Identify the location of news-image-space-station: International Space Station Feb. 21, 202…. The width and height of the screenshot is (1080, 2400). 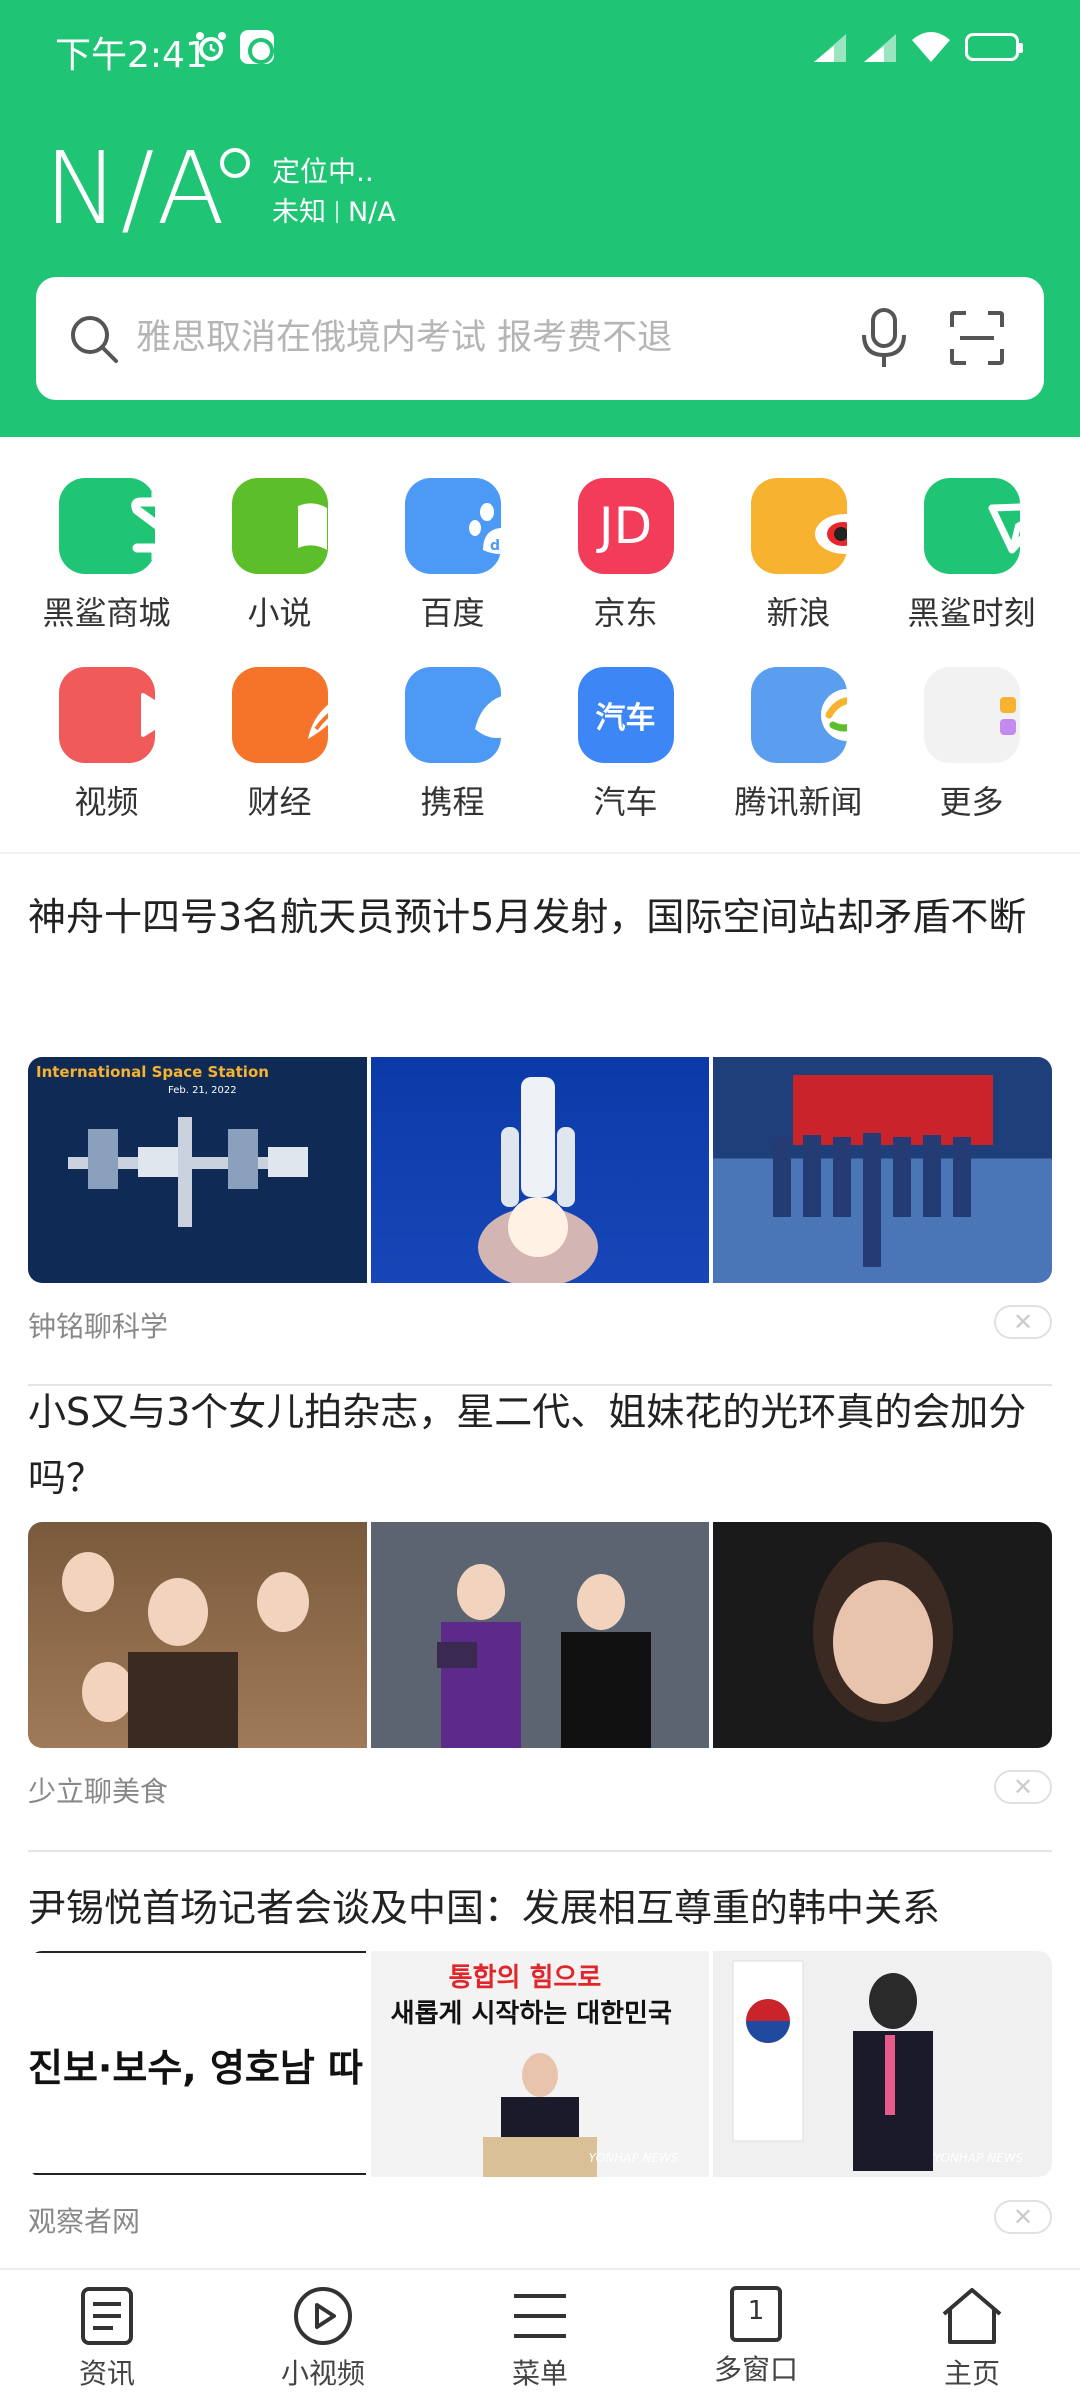
(197, 1170).